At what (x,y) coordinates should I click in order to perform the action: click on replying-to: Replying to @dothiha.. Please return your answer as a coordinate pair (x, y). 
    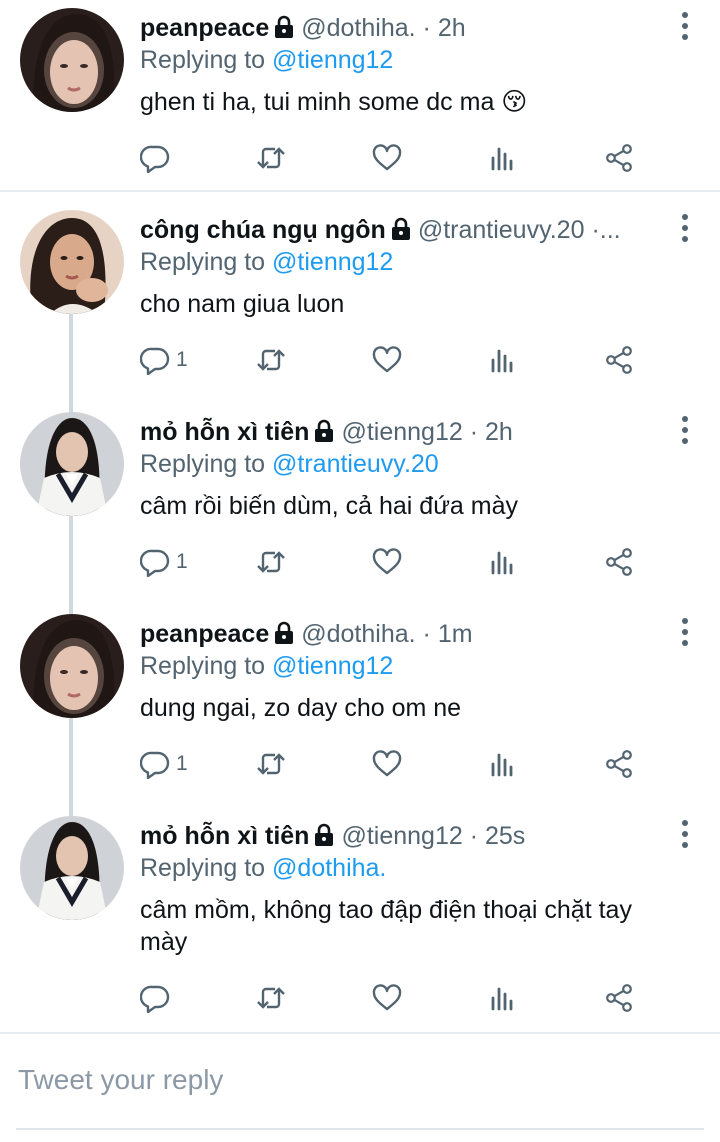
    Looking at the image, I should click on (263, 868).